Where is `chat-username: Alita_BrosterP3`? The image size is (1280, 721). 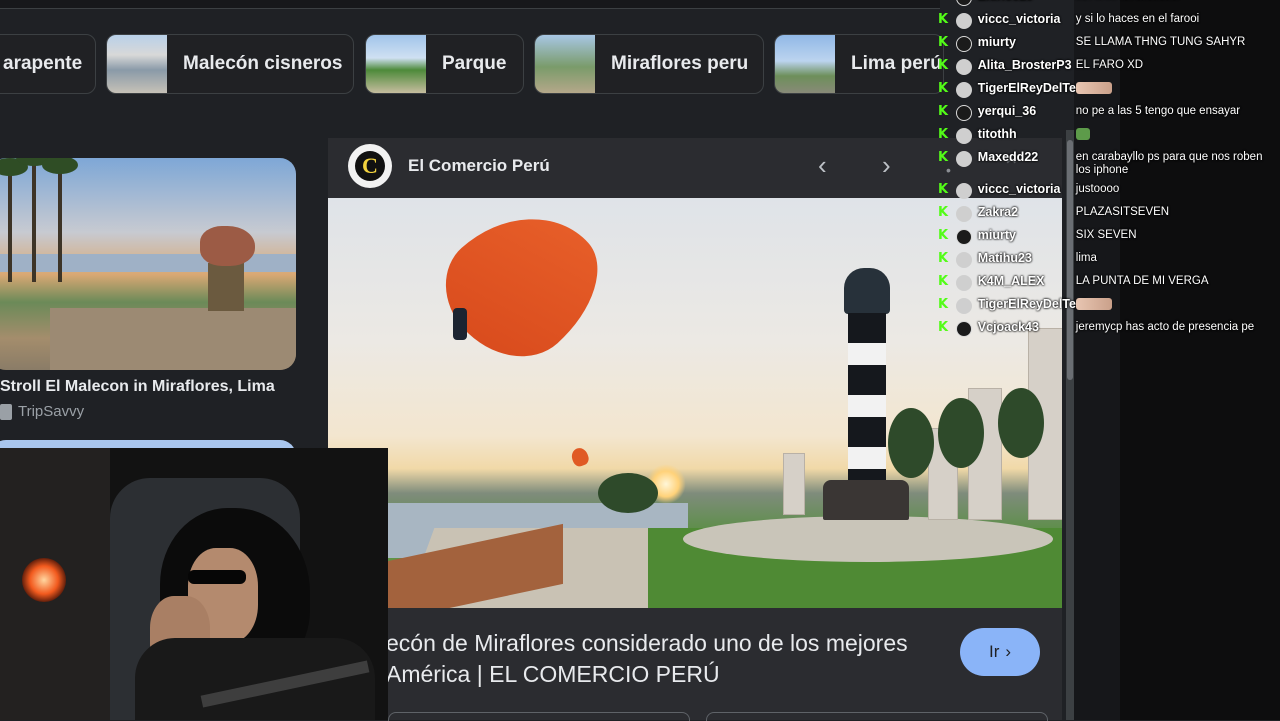 chat-username: Alita_BrosterP3 is located at coordinates (1027, 65).